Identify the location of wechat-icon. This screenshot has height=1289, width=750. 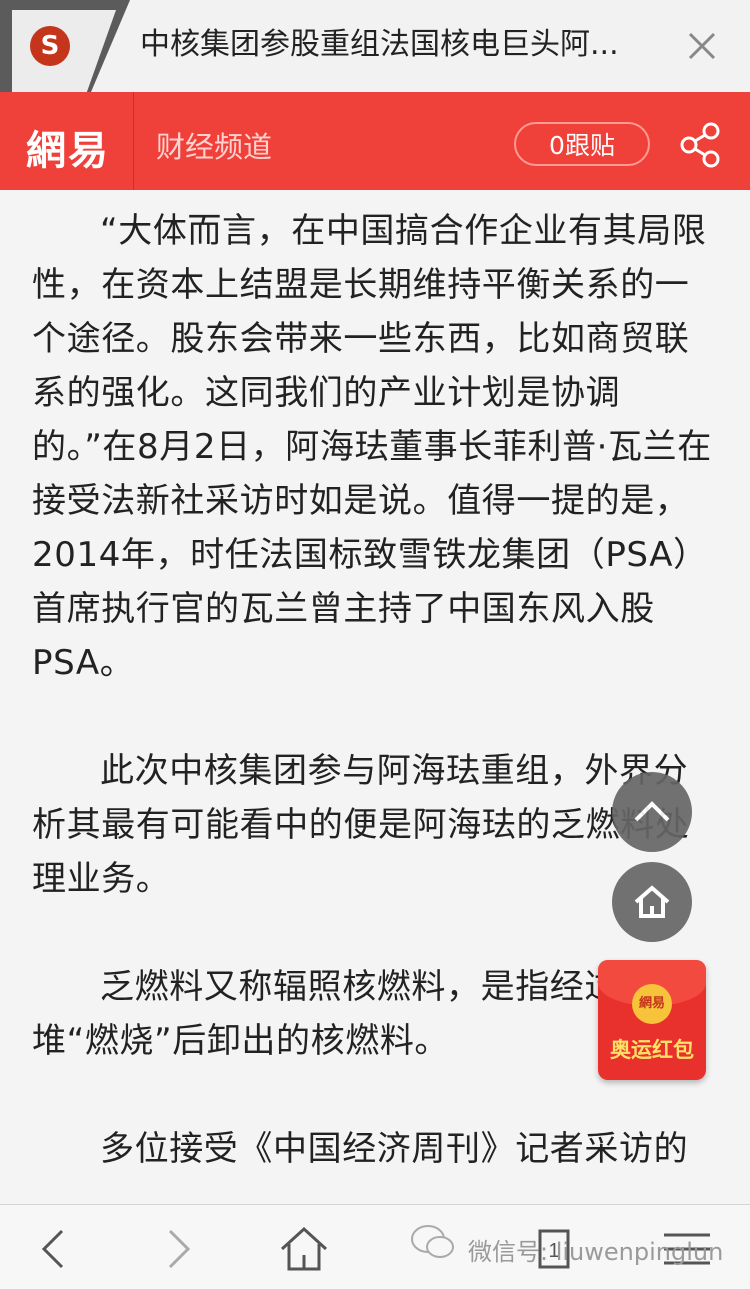
(432, 1241).